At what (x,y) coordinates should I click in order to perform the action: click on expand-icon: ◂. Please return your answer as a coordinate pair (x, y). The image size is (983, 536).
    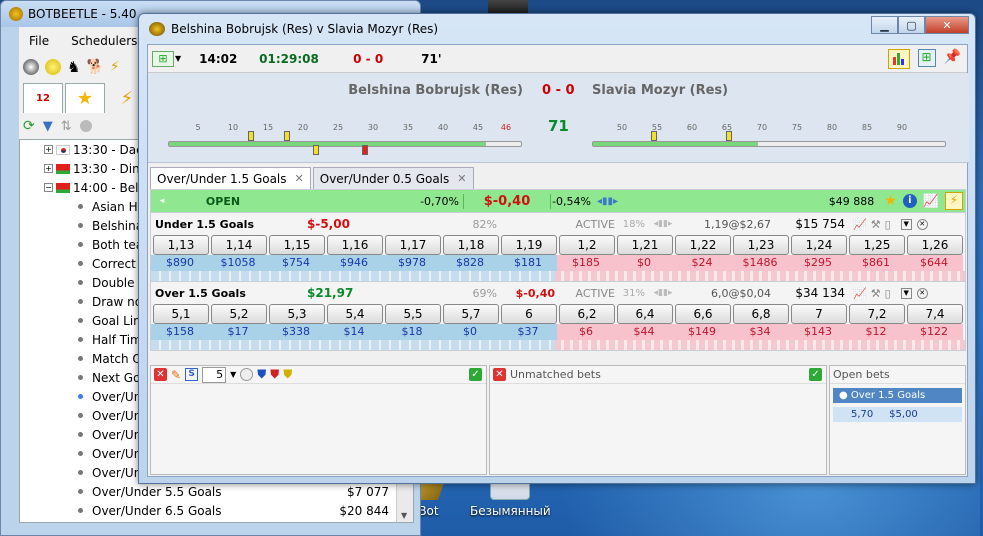
    Looking at the image, I should click on (162, 201).